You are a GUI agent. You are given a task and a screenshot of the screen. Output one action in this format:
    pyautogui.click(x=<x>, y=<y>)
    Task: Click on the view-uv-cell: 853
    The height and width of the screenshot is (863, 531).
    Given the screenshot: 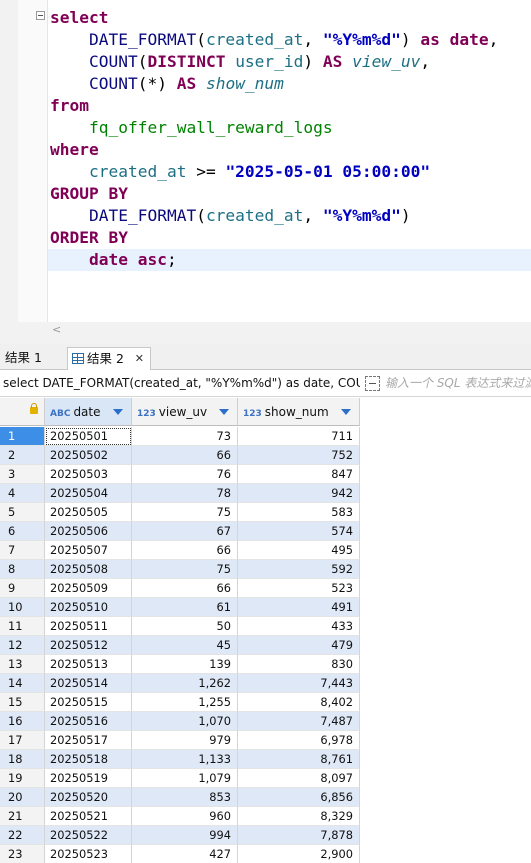 What is the action you would take?
    pyautogui.click(x=185, y=797)
    